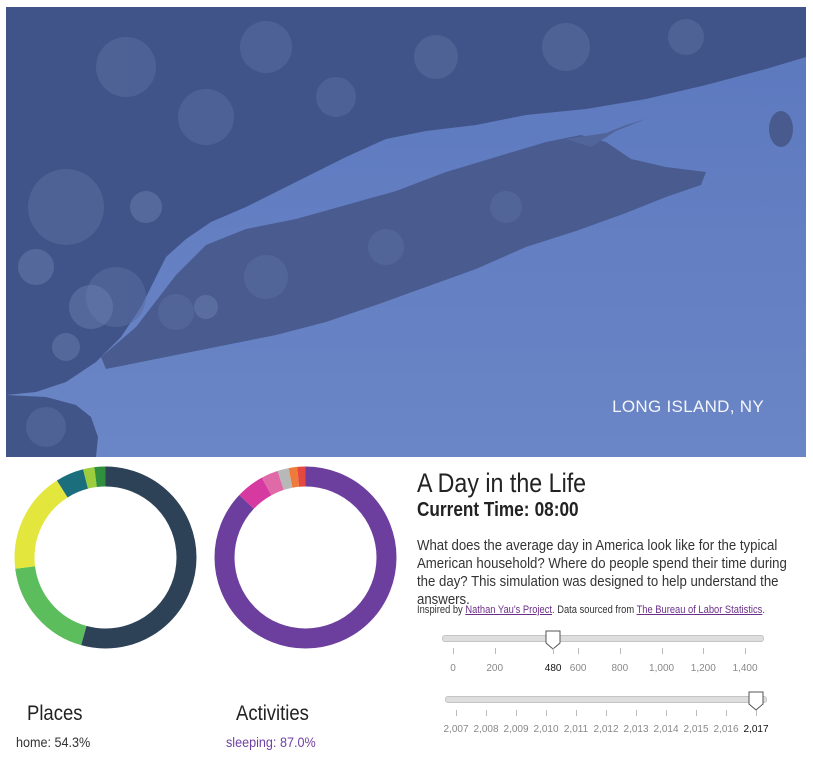  I want to click on time-tick-label: 600, so click(578, 668).